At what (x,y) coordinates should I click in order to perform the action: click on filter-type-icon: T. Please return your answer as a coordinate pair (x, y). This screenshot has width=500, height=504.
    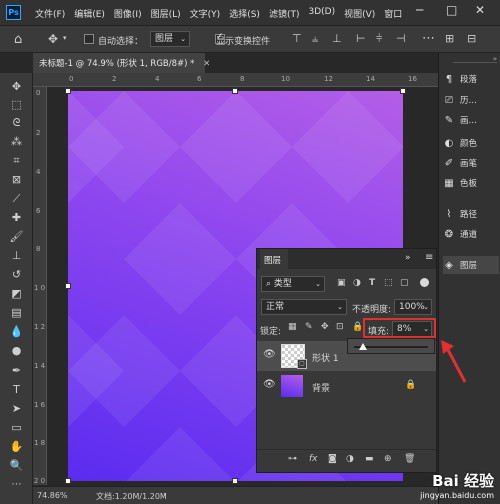
    Looking at the image, I should click on (372, 283).